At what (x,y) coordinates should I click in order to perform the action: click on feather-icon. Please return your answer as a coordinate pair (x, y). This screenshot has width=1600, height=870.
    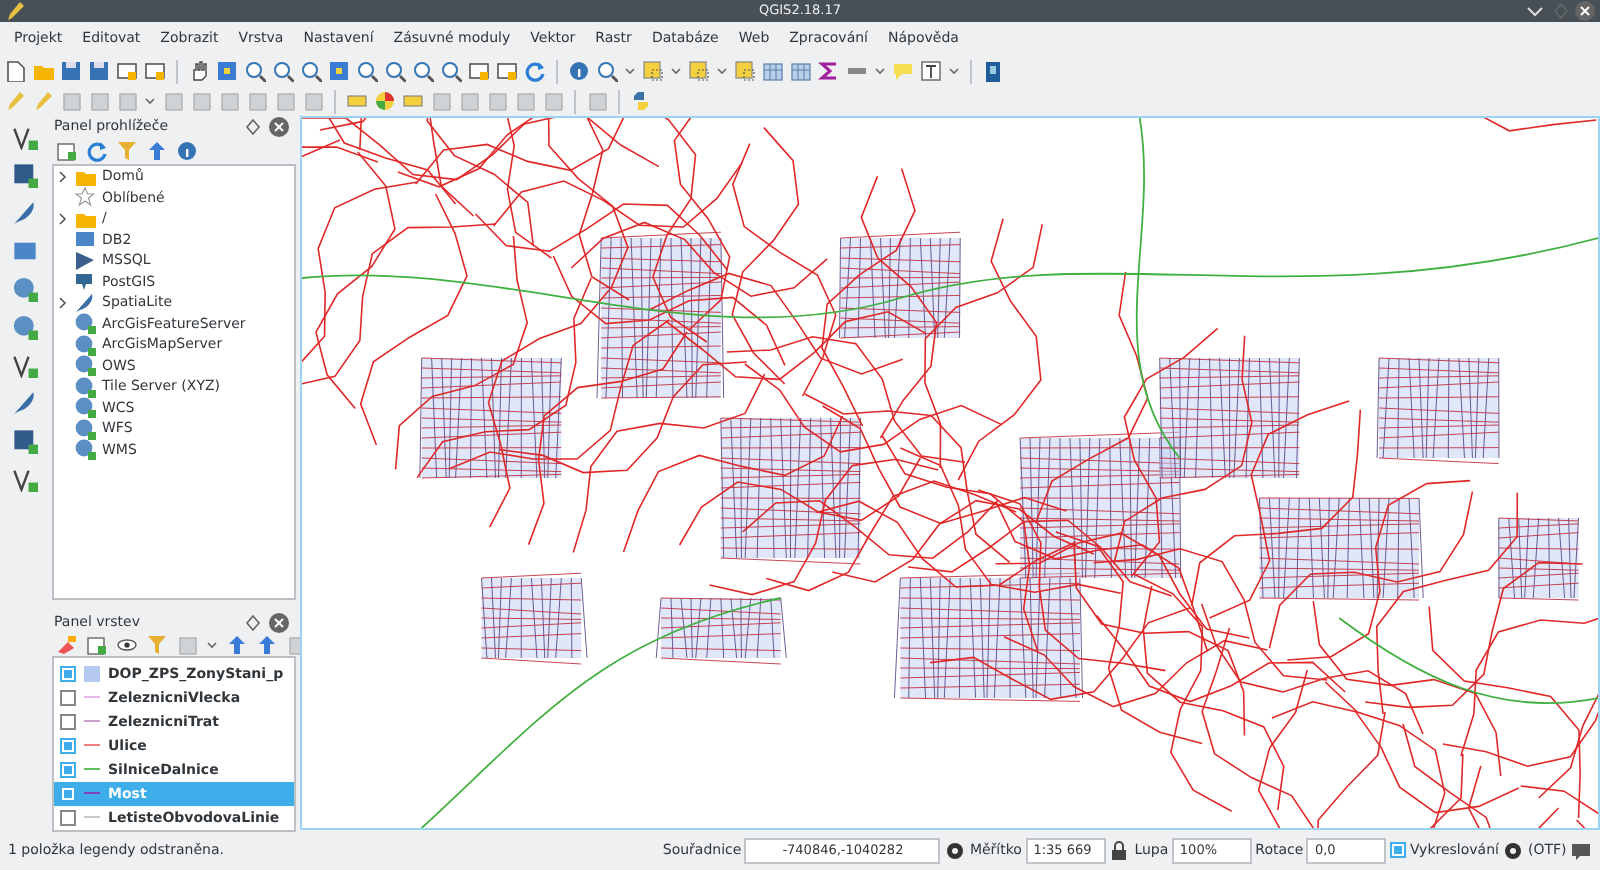
    Looking at the image, I should click on (85, 302).